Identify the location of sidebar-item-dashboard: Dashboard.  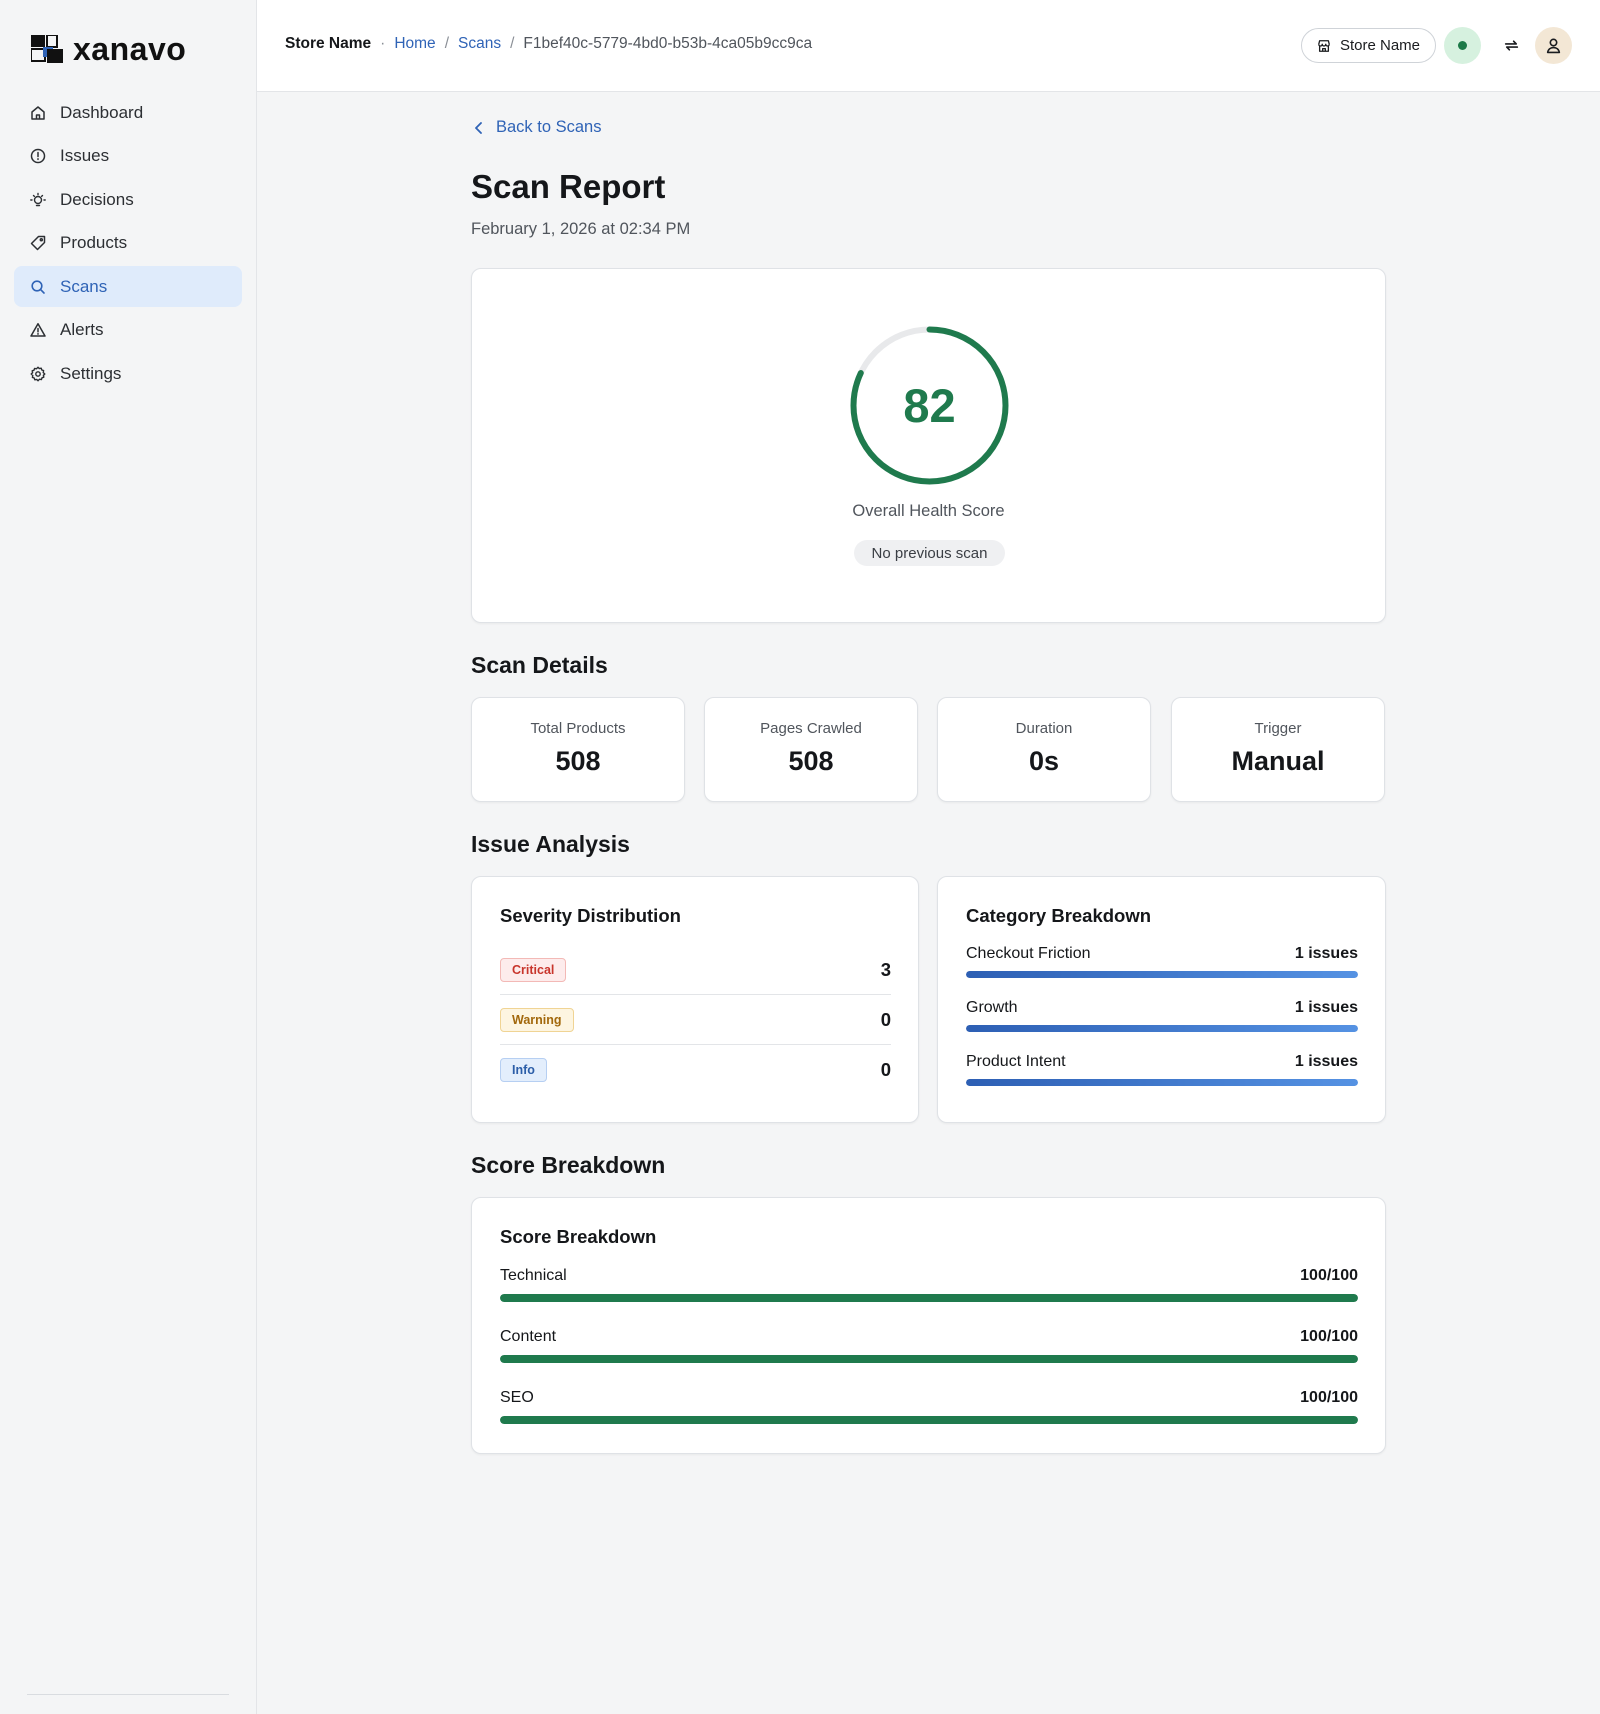
(128, 112).